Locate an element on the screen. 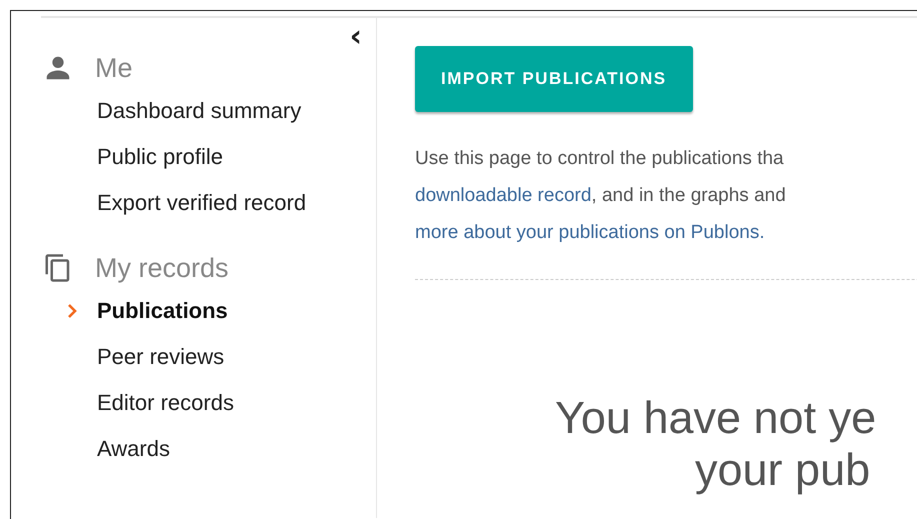 The image size is (917, 519). empty-state-heading: You have not ye is located at coordinates (716, 418).